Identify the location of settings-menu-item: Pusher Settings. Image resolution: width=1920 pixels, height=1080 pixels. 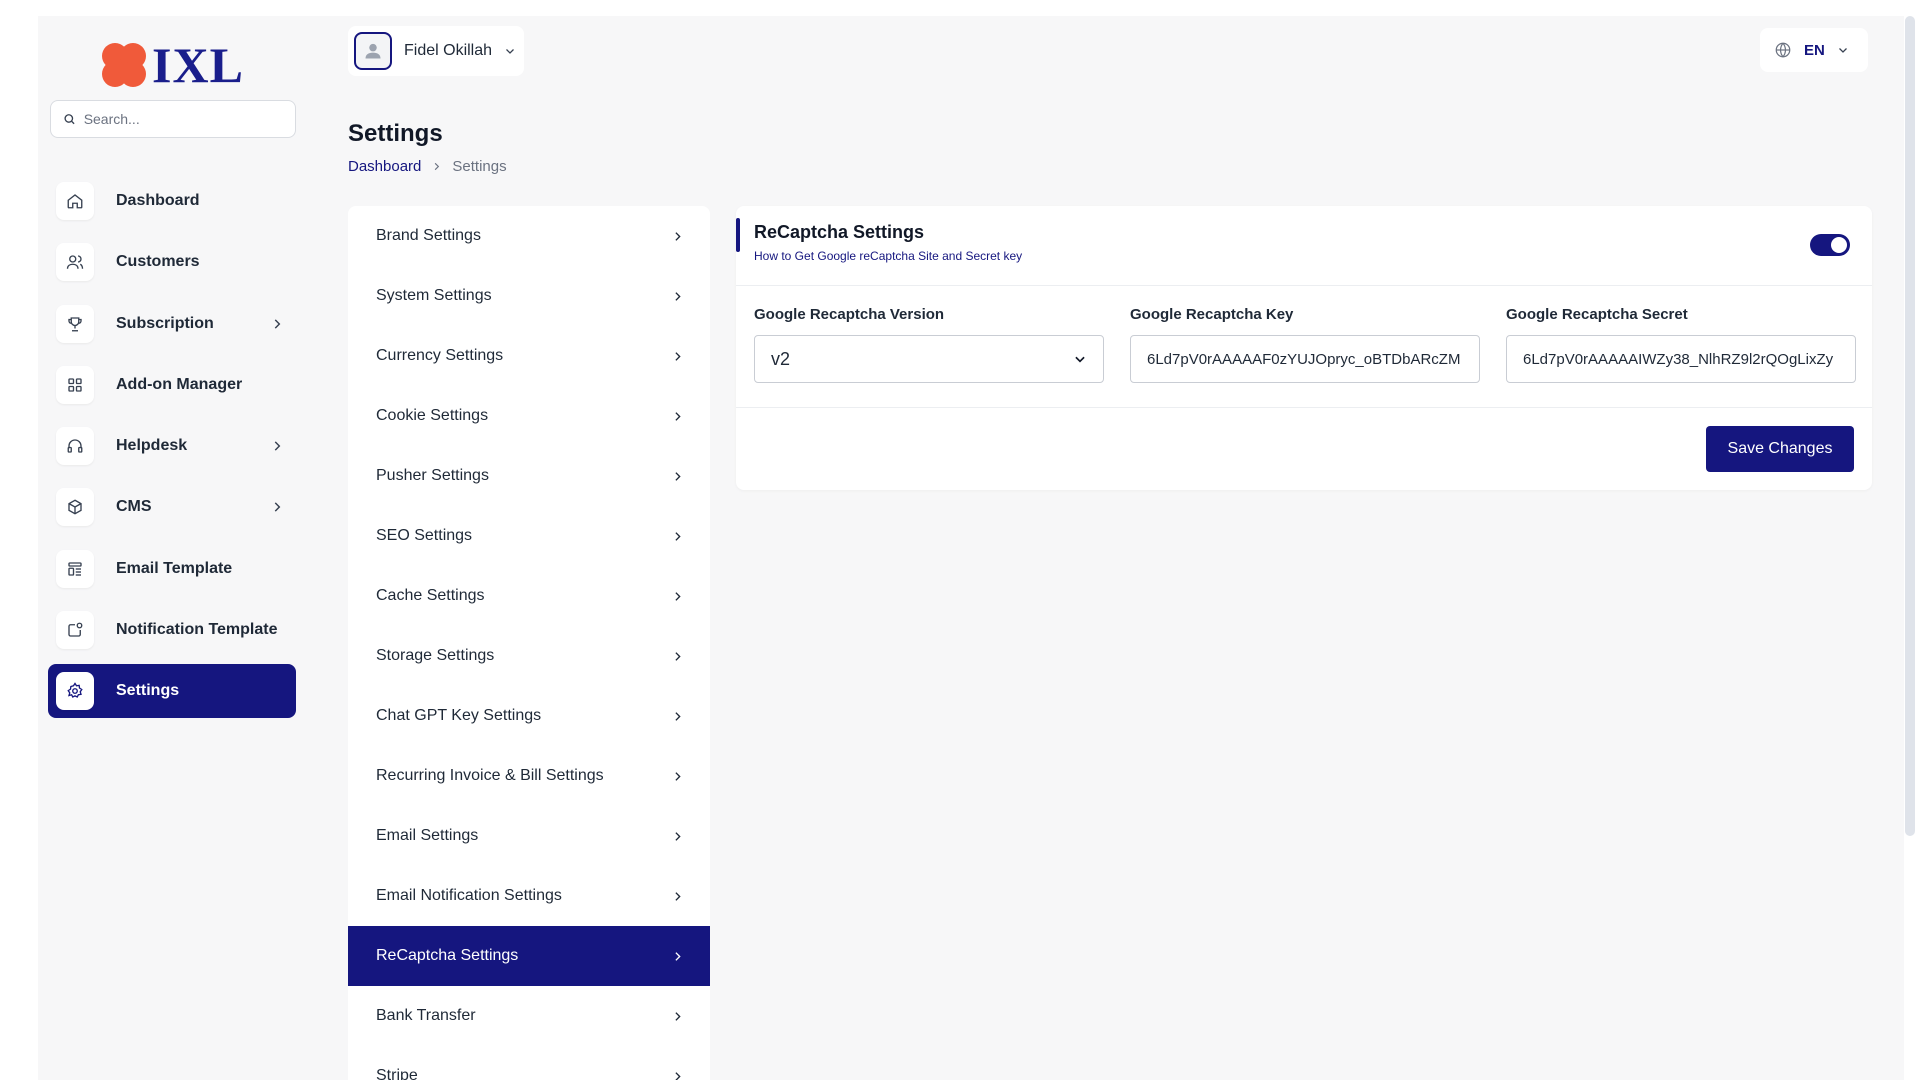
(529, 476).